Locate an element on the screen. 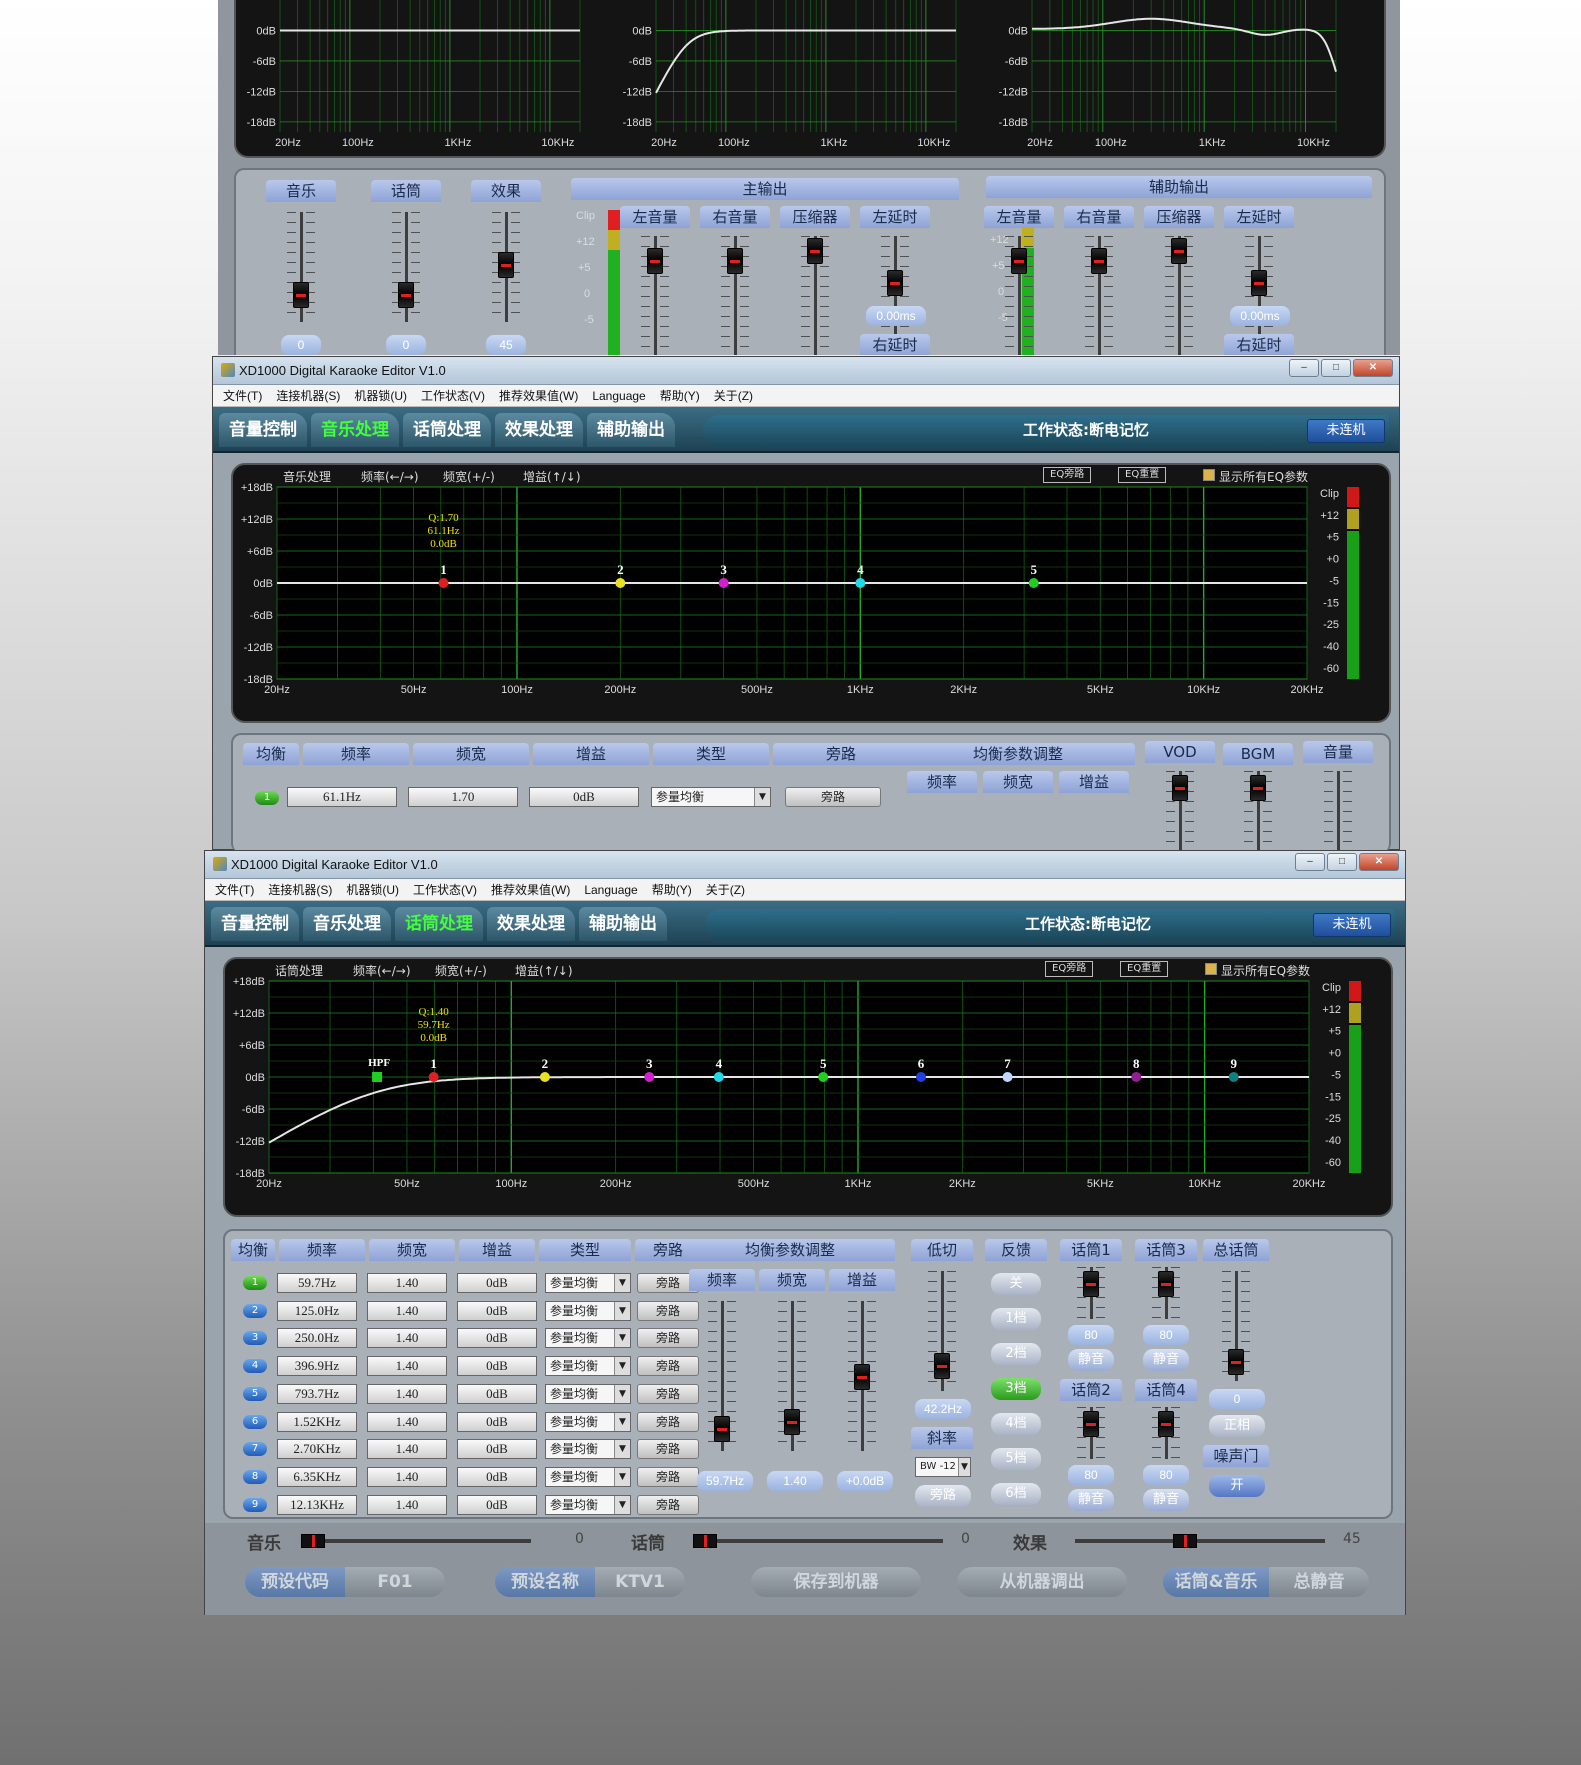 This screenshot has height=1765, width=1581. mic-3-fader is located at coordinates (1166, 1433).